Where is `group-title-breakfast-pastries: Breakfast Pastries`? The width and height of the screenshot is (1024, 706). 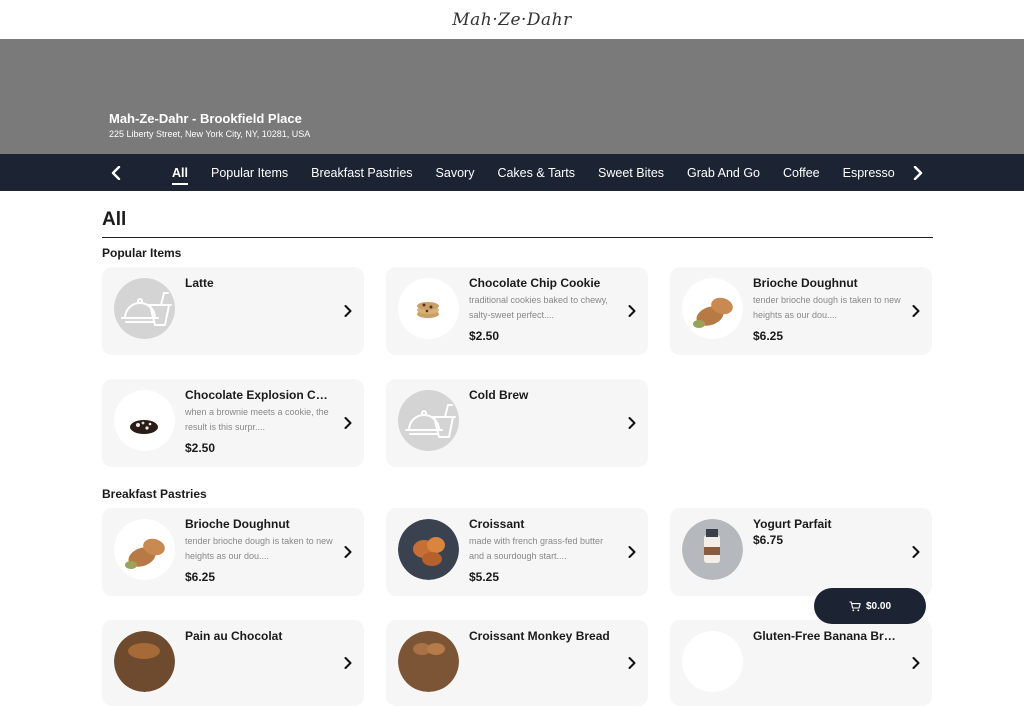 group-title-breakfast-pastries: Breakfast Pastries is located at coordinates (154, 494).